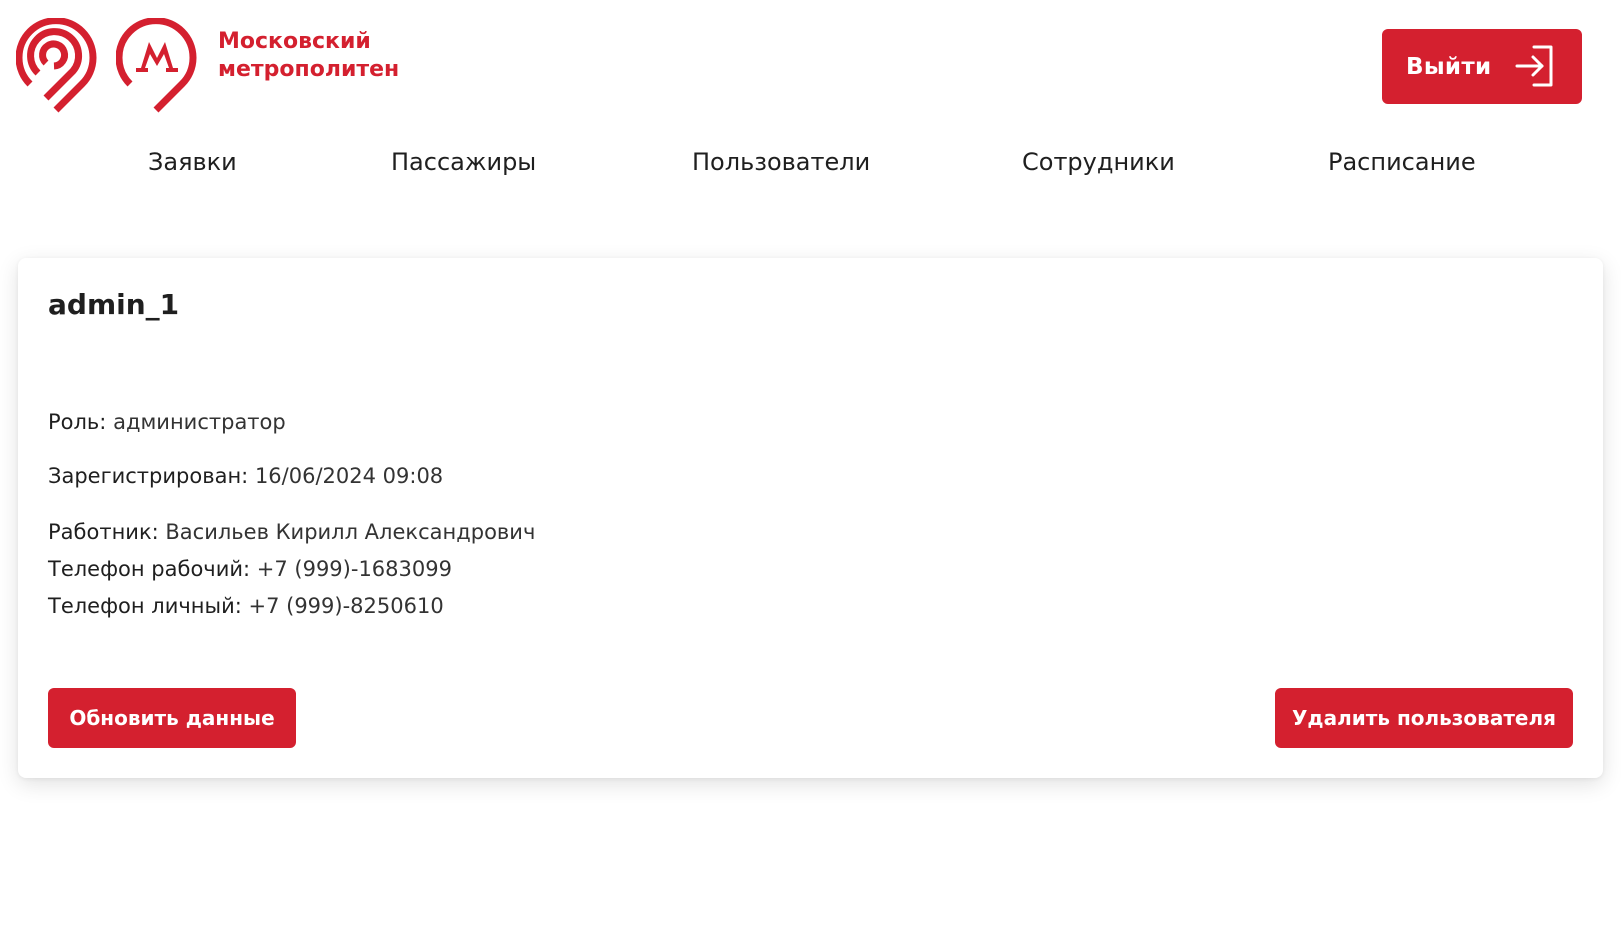 The width and height of the screenshot is (1621, 940). I want to click on logout-button: Выйти, so click(1482, 66).